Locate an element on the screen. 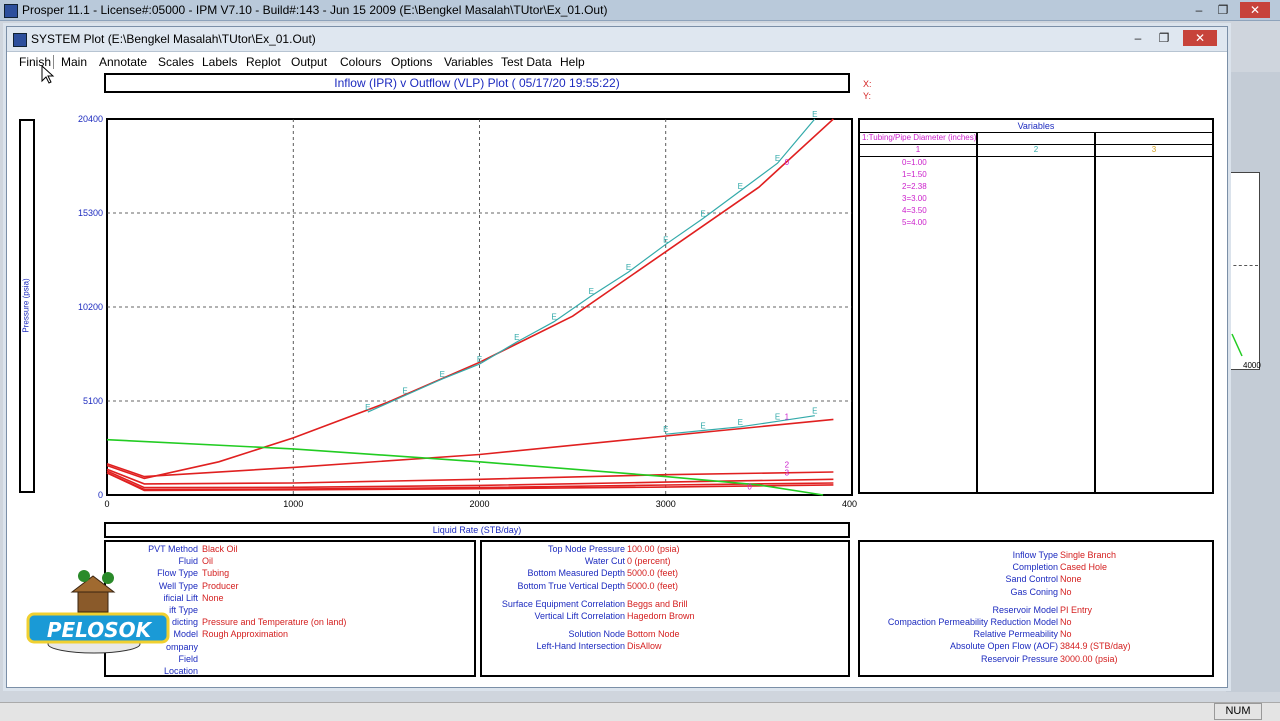 The width and height of the screenshot is (1280, 721). info-value: Oil is located at coordinates (207, 561).